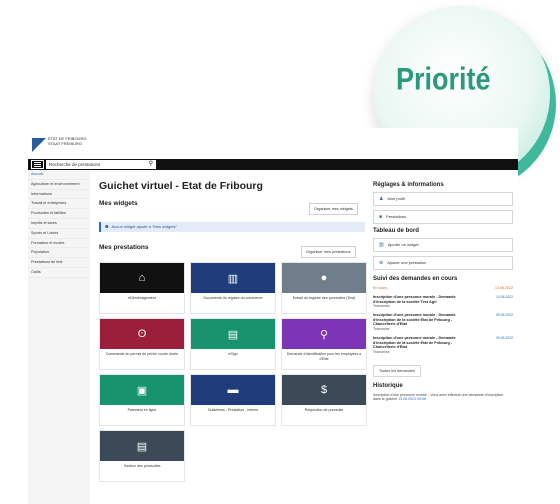 The height and width of the screenshot is (504, 560). I want to click on page-title: Guichet virtuel - Etat de Fribourg, so click(181, 186).